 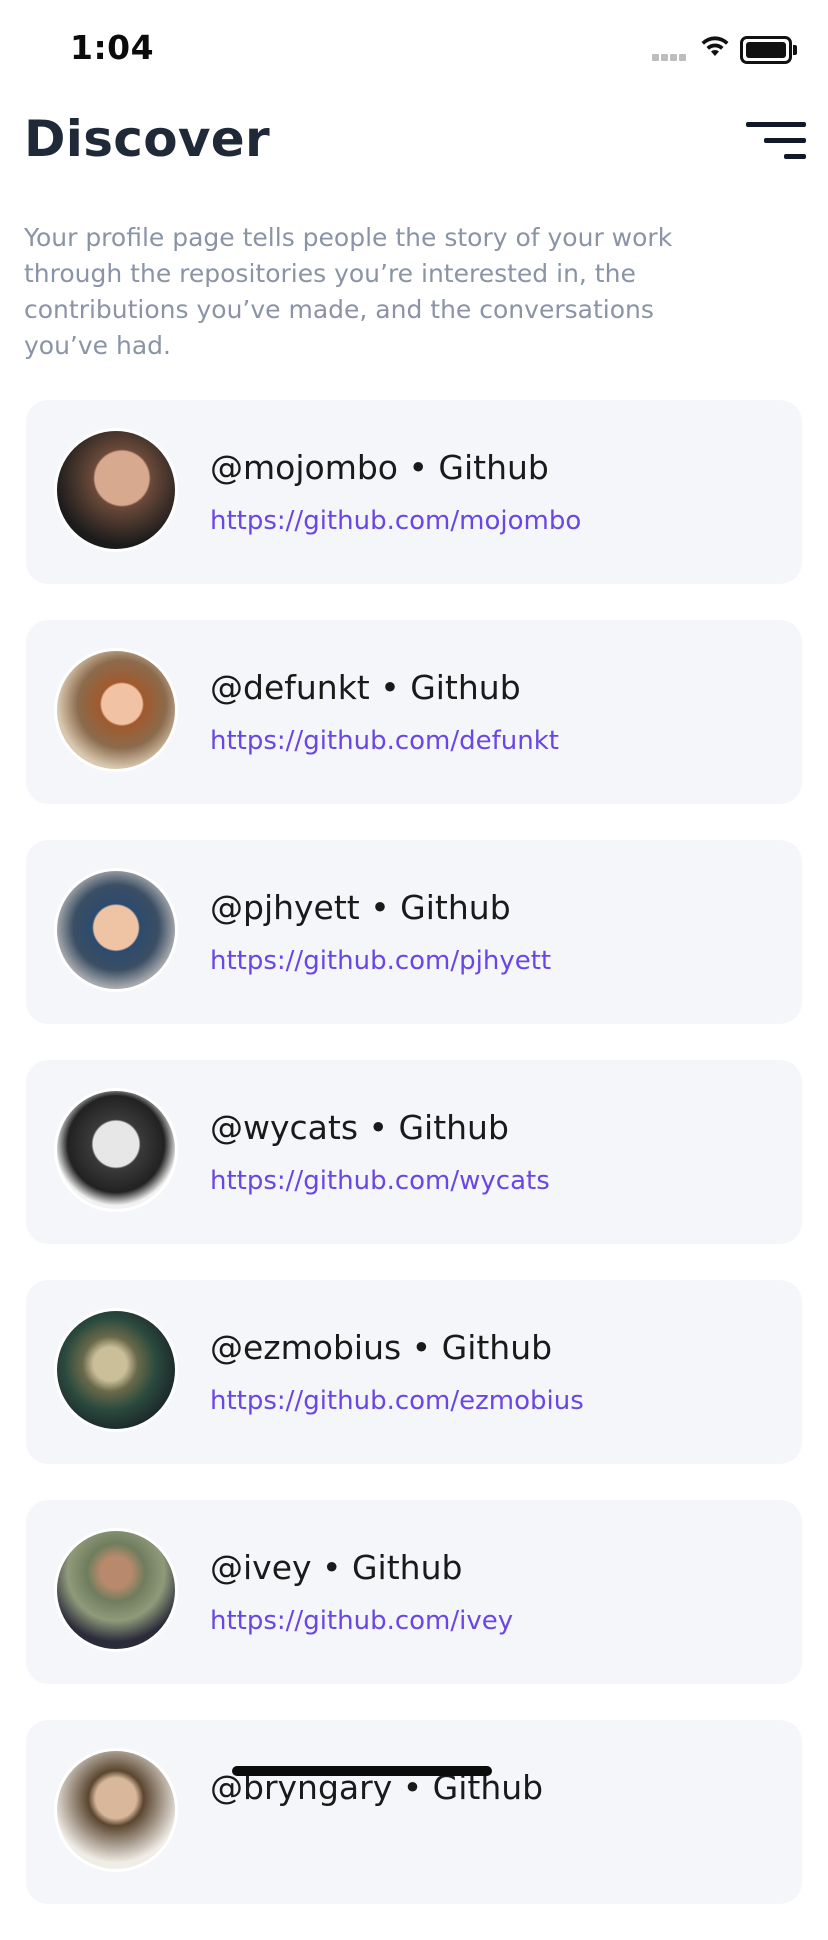 I want to click on home-indicator, so click(x=362, y=1771).